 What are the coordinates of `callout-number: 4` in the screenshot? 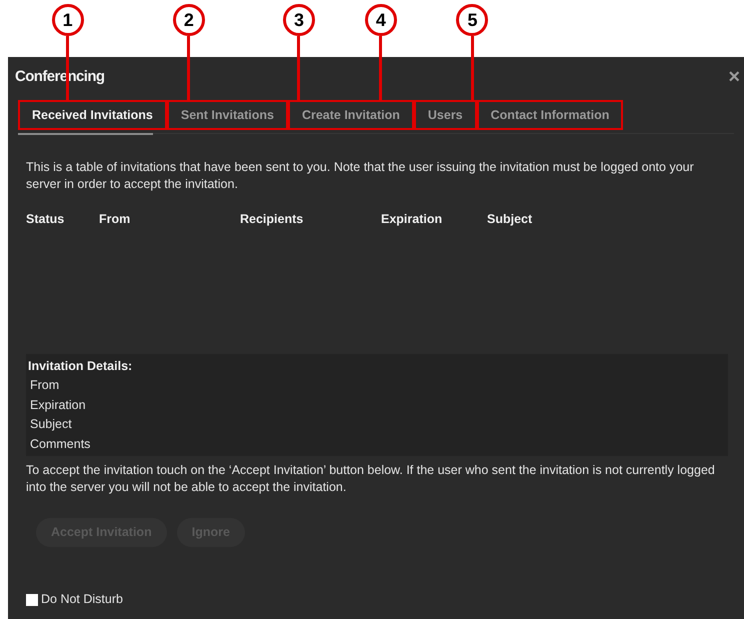 It's located at (380, 20).